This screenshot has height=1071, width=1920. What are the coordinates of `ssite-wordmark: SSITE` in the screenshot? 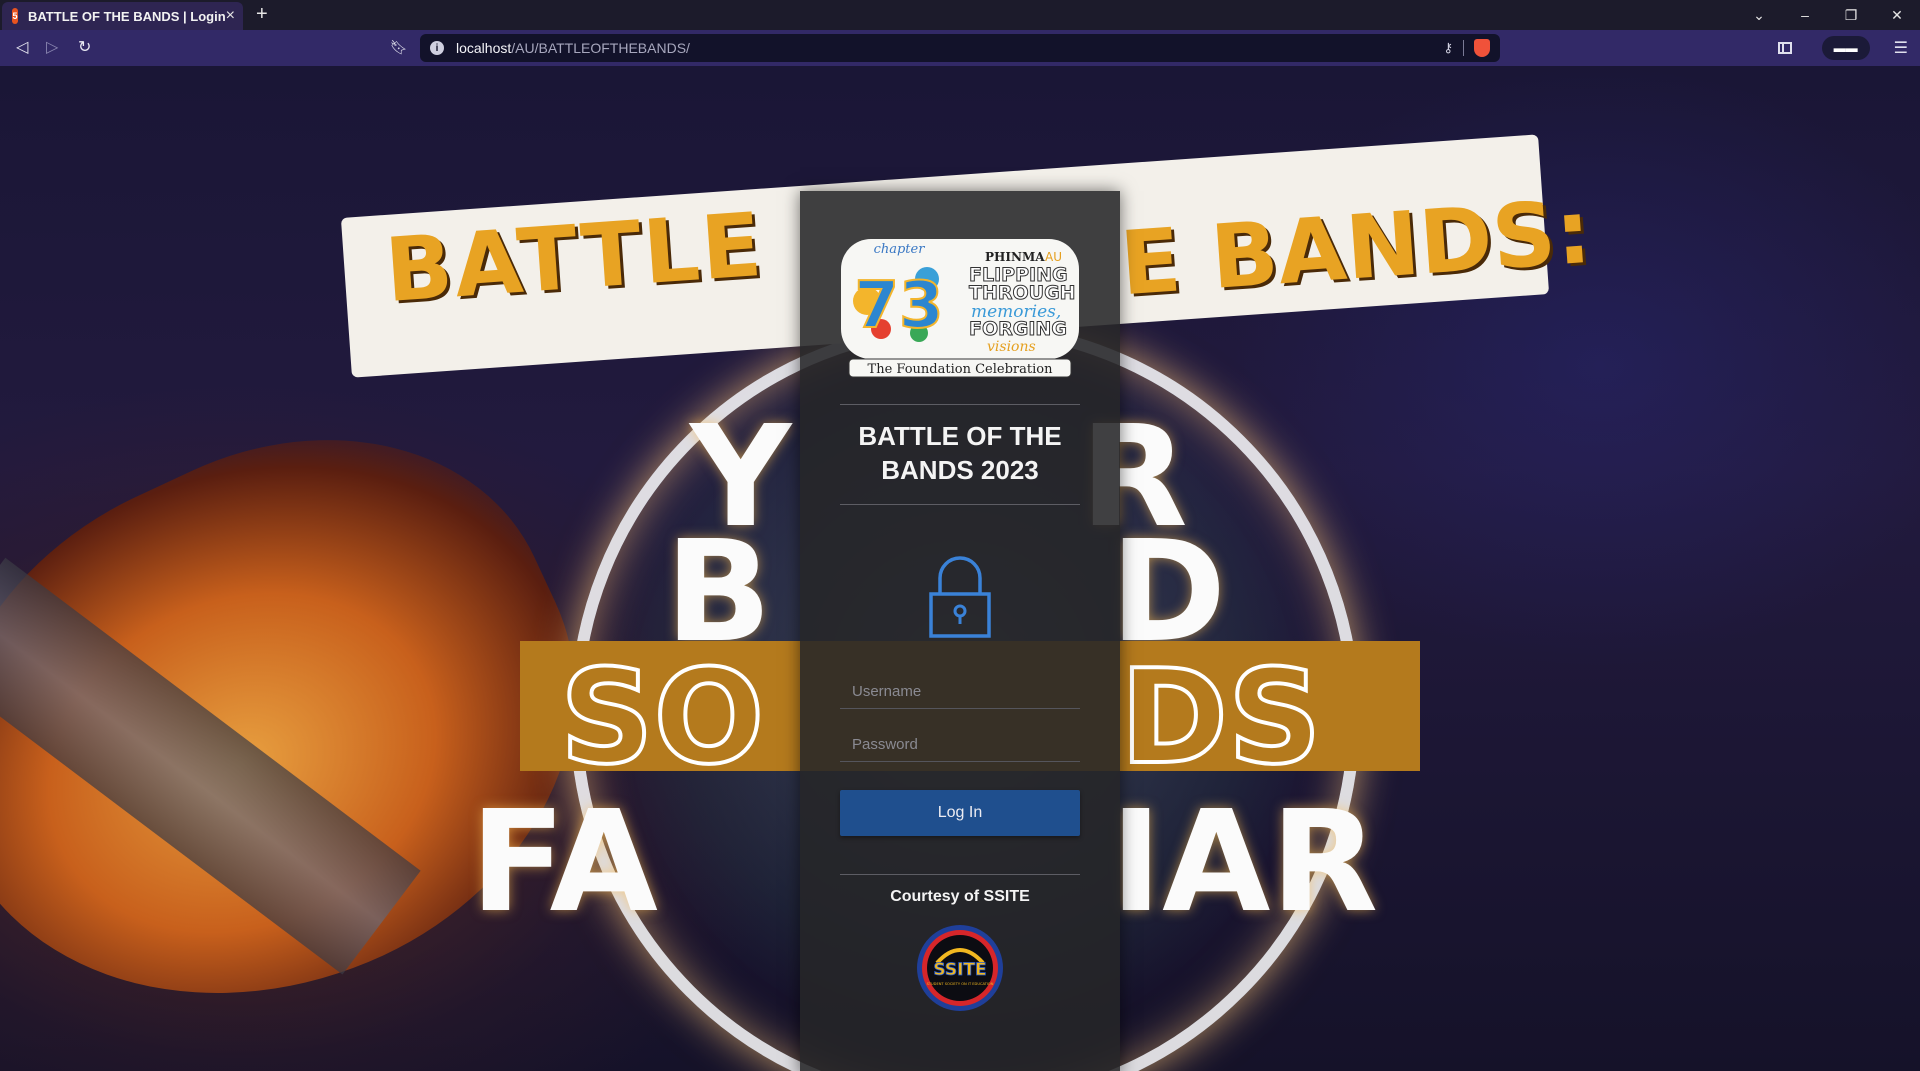 It's located at (959, 970).